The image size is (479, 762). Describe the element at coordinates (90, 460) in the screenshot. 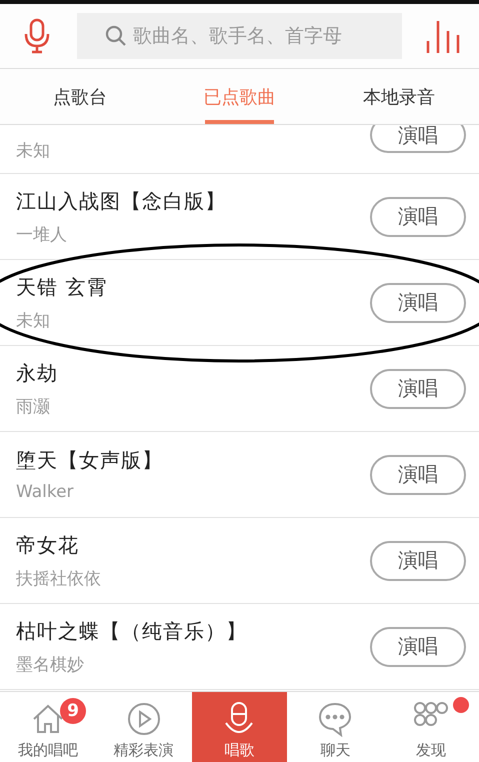

I see `song-title: 堕天【女声版】` at that location.